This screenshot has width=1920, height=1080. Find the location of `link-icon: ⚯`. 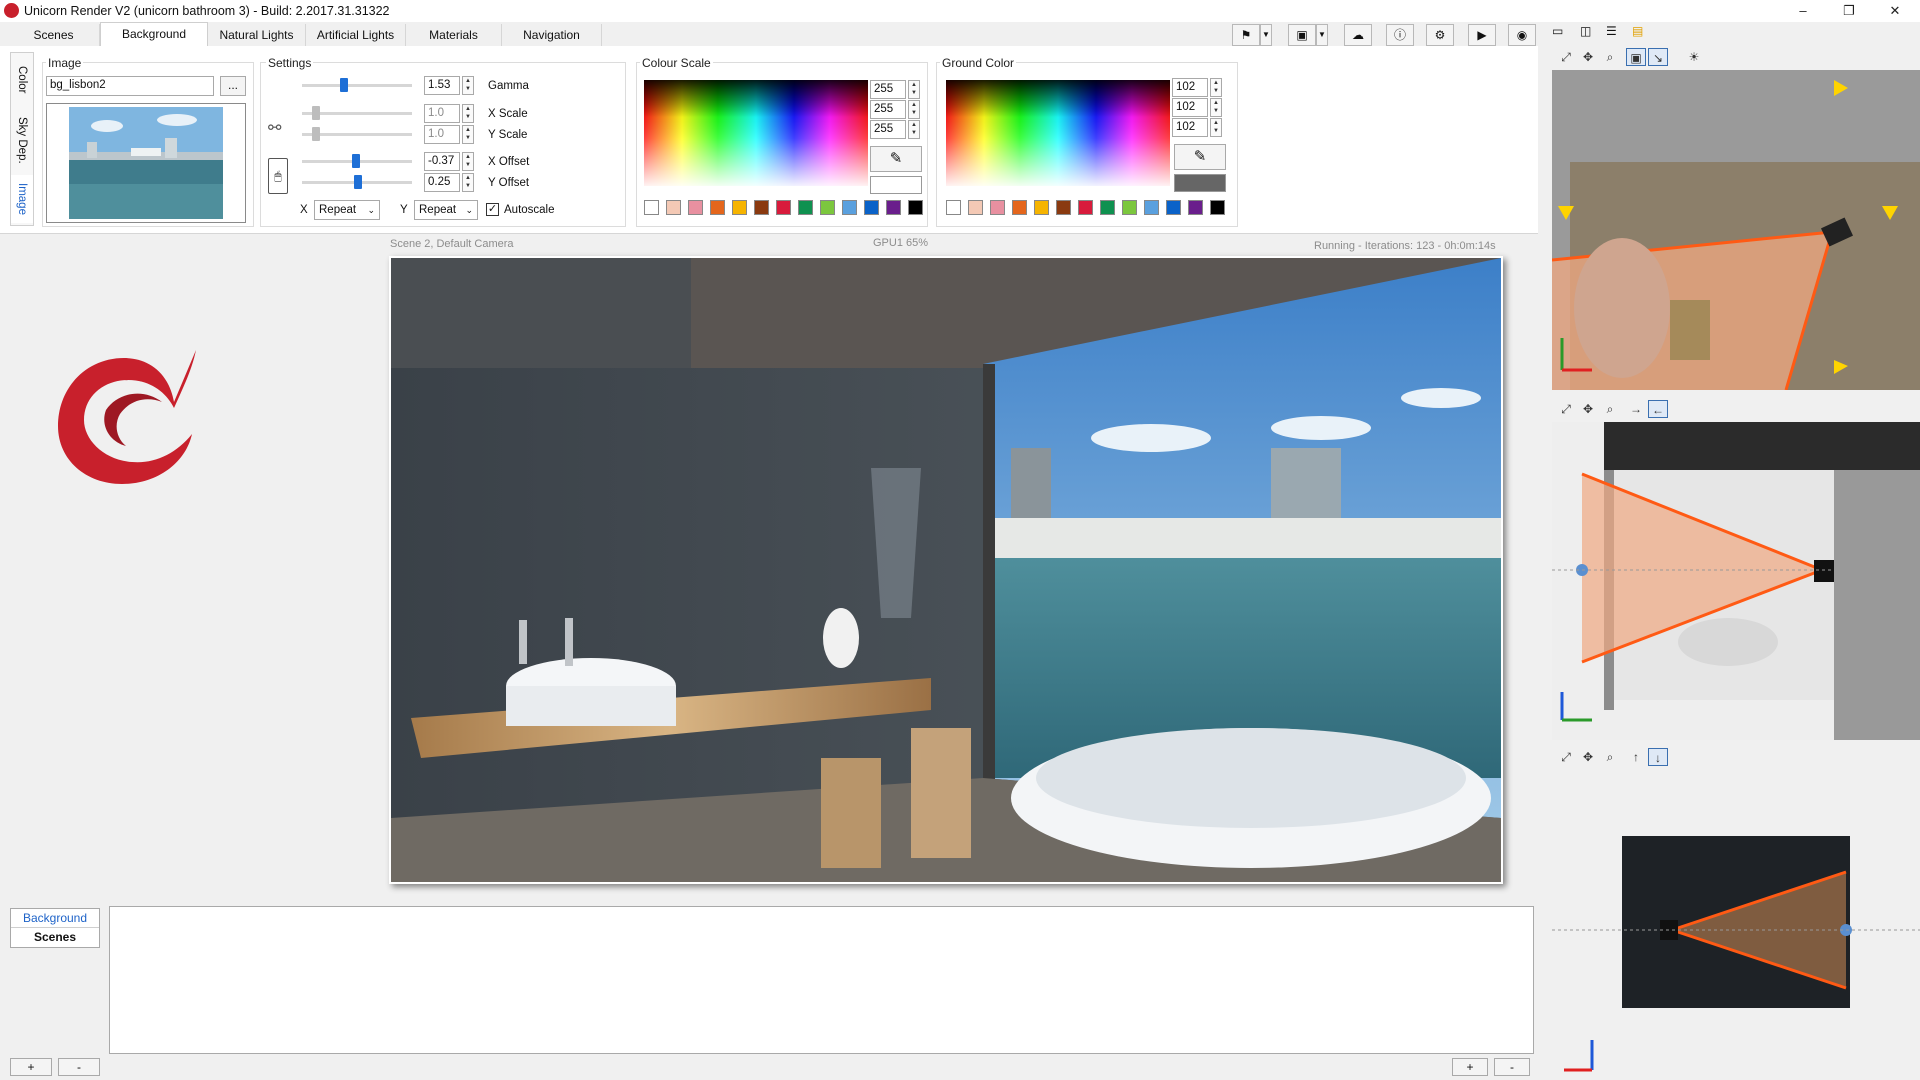

link-icon: ⚯ is located at coordinates (274, 128).